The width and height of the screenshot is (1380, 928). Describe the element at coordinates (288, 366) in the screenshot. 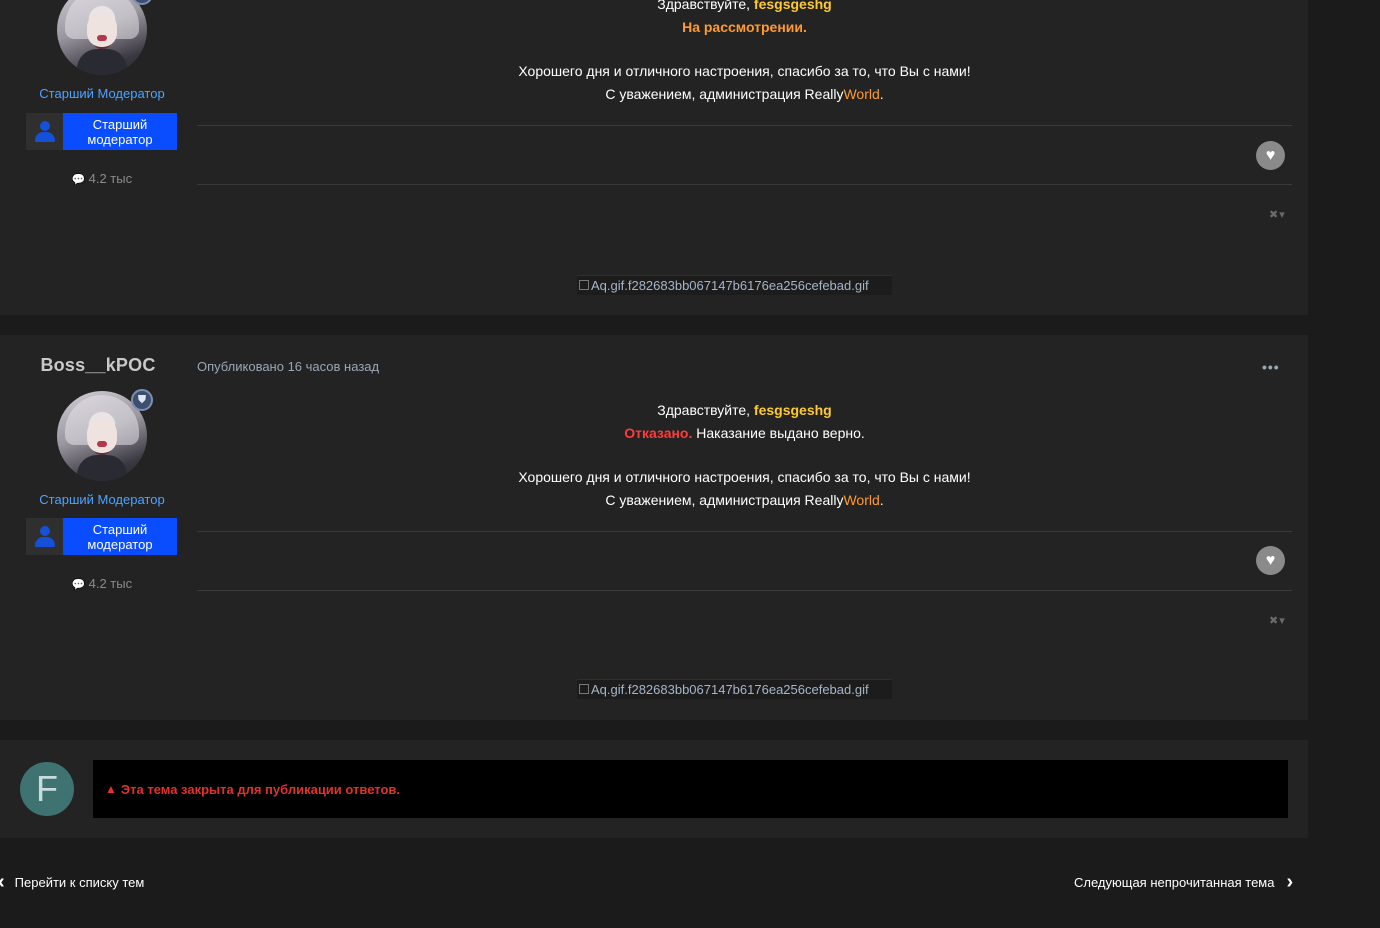

I see `post-date: Опубликовано 16 часов назад` at that location.